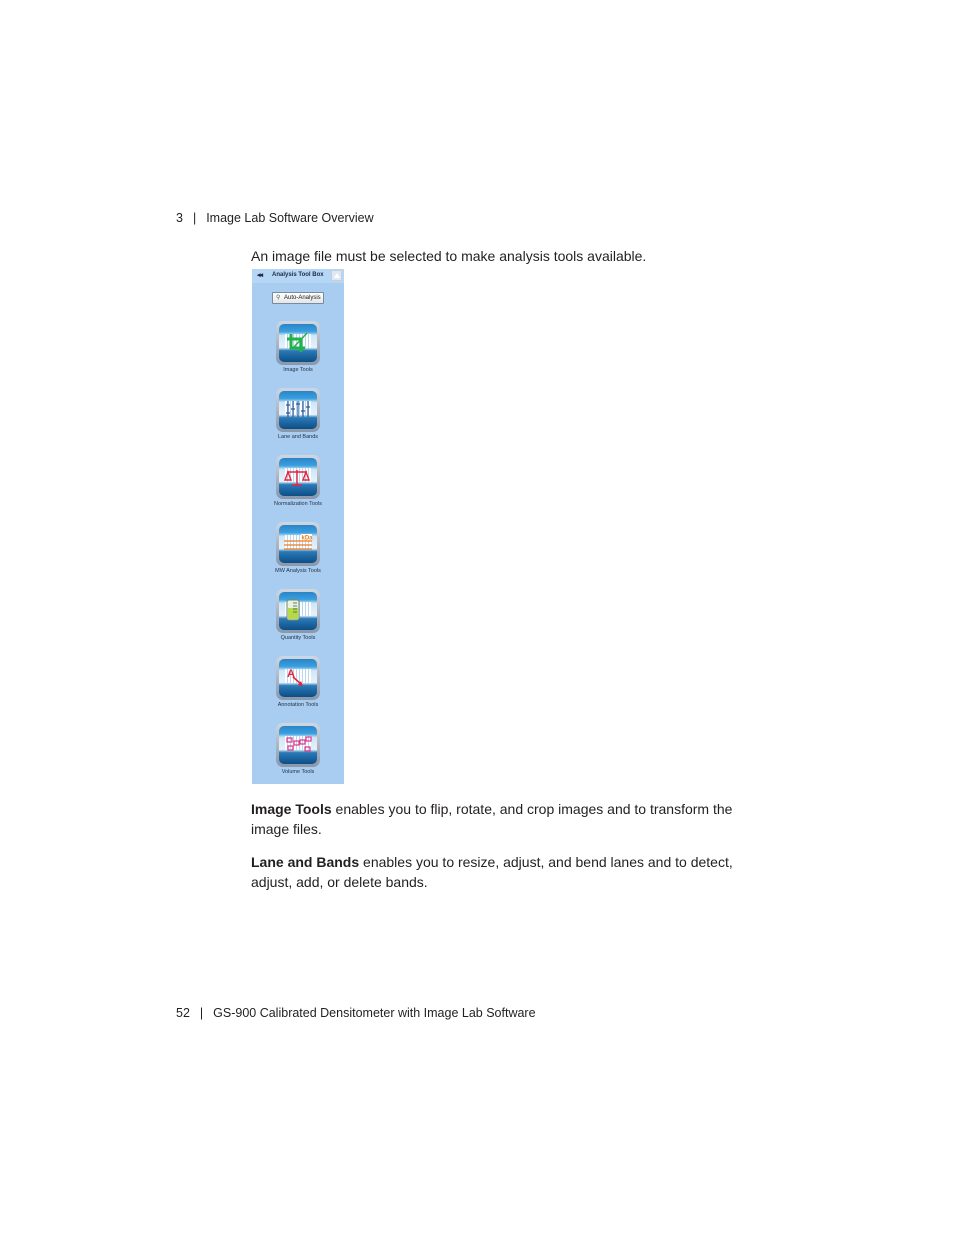 This screenshot has width=954, height=1235. I want to click on beaker-icon, so click(293, 610).